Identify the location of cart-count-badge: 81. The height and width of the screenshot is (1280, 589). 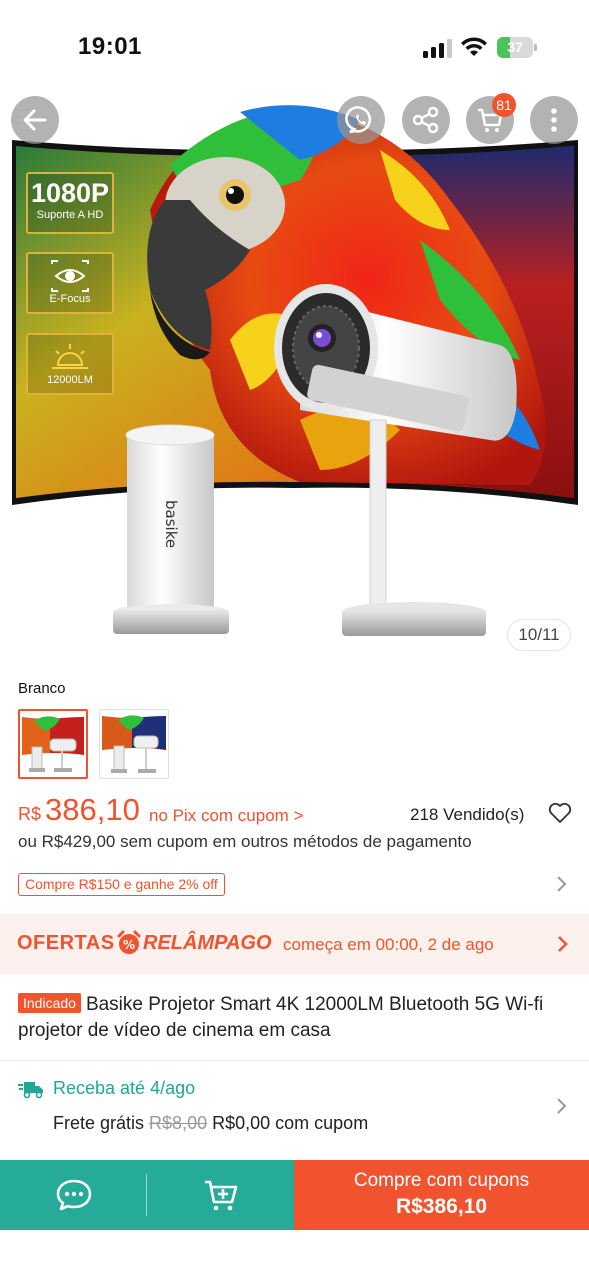
(504, 105).